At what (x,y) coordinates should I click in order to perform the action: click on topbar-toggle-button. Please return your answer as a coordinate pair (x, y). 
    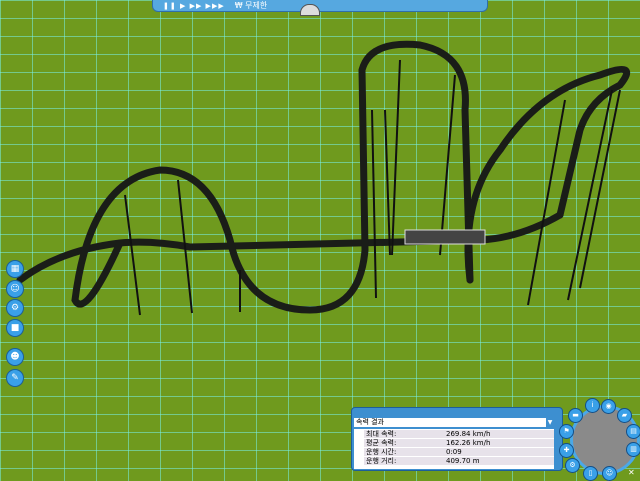
    Looking at the image, I should click on (310, 10).